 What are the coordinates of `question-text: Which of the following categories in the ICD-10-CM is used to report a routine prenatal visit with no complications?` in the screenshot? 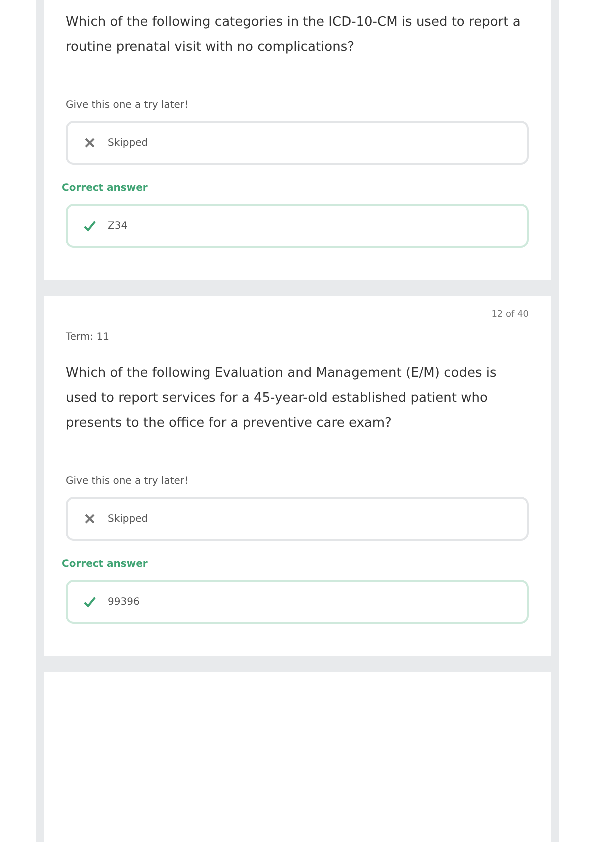 It's located at (294, 35).